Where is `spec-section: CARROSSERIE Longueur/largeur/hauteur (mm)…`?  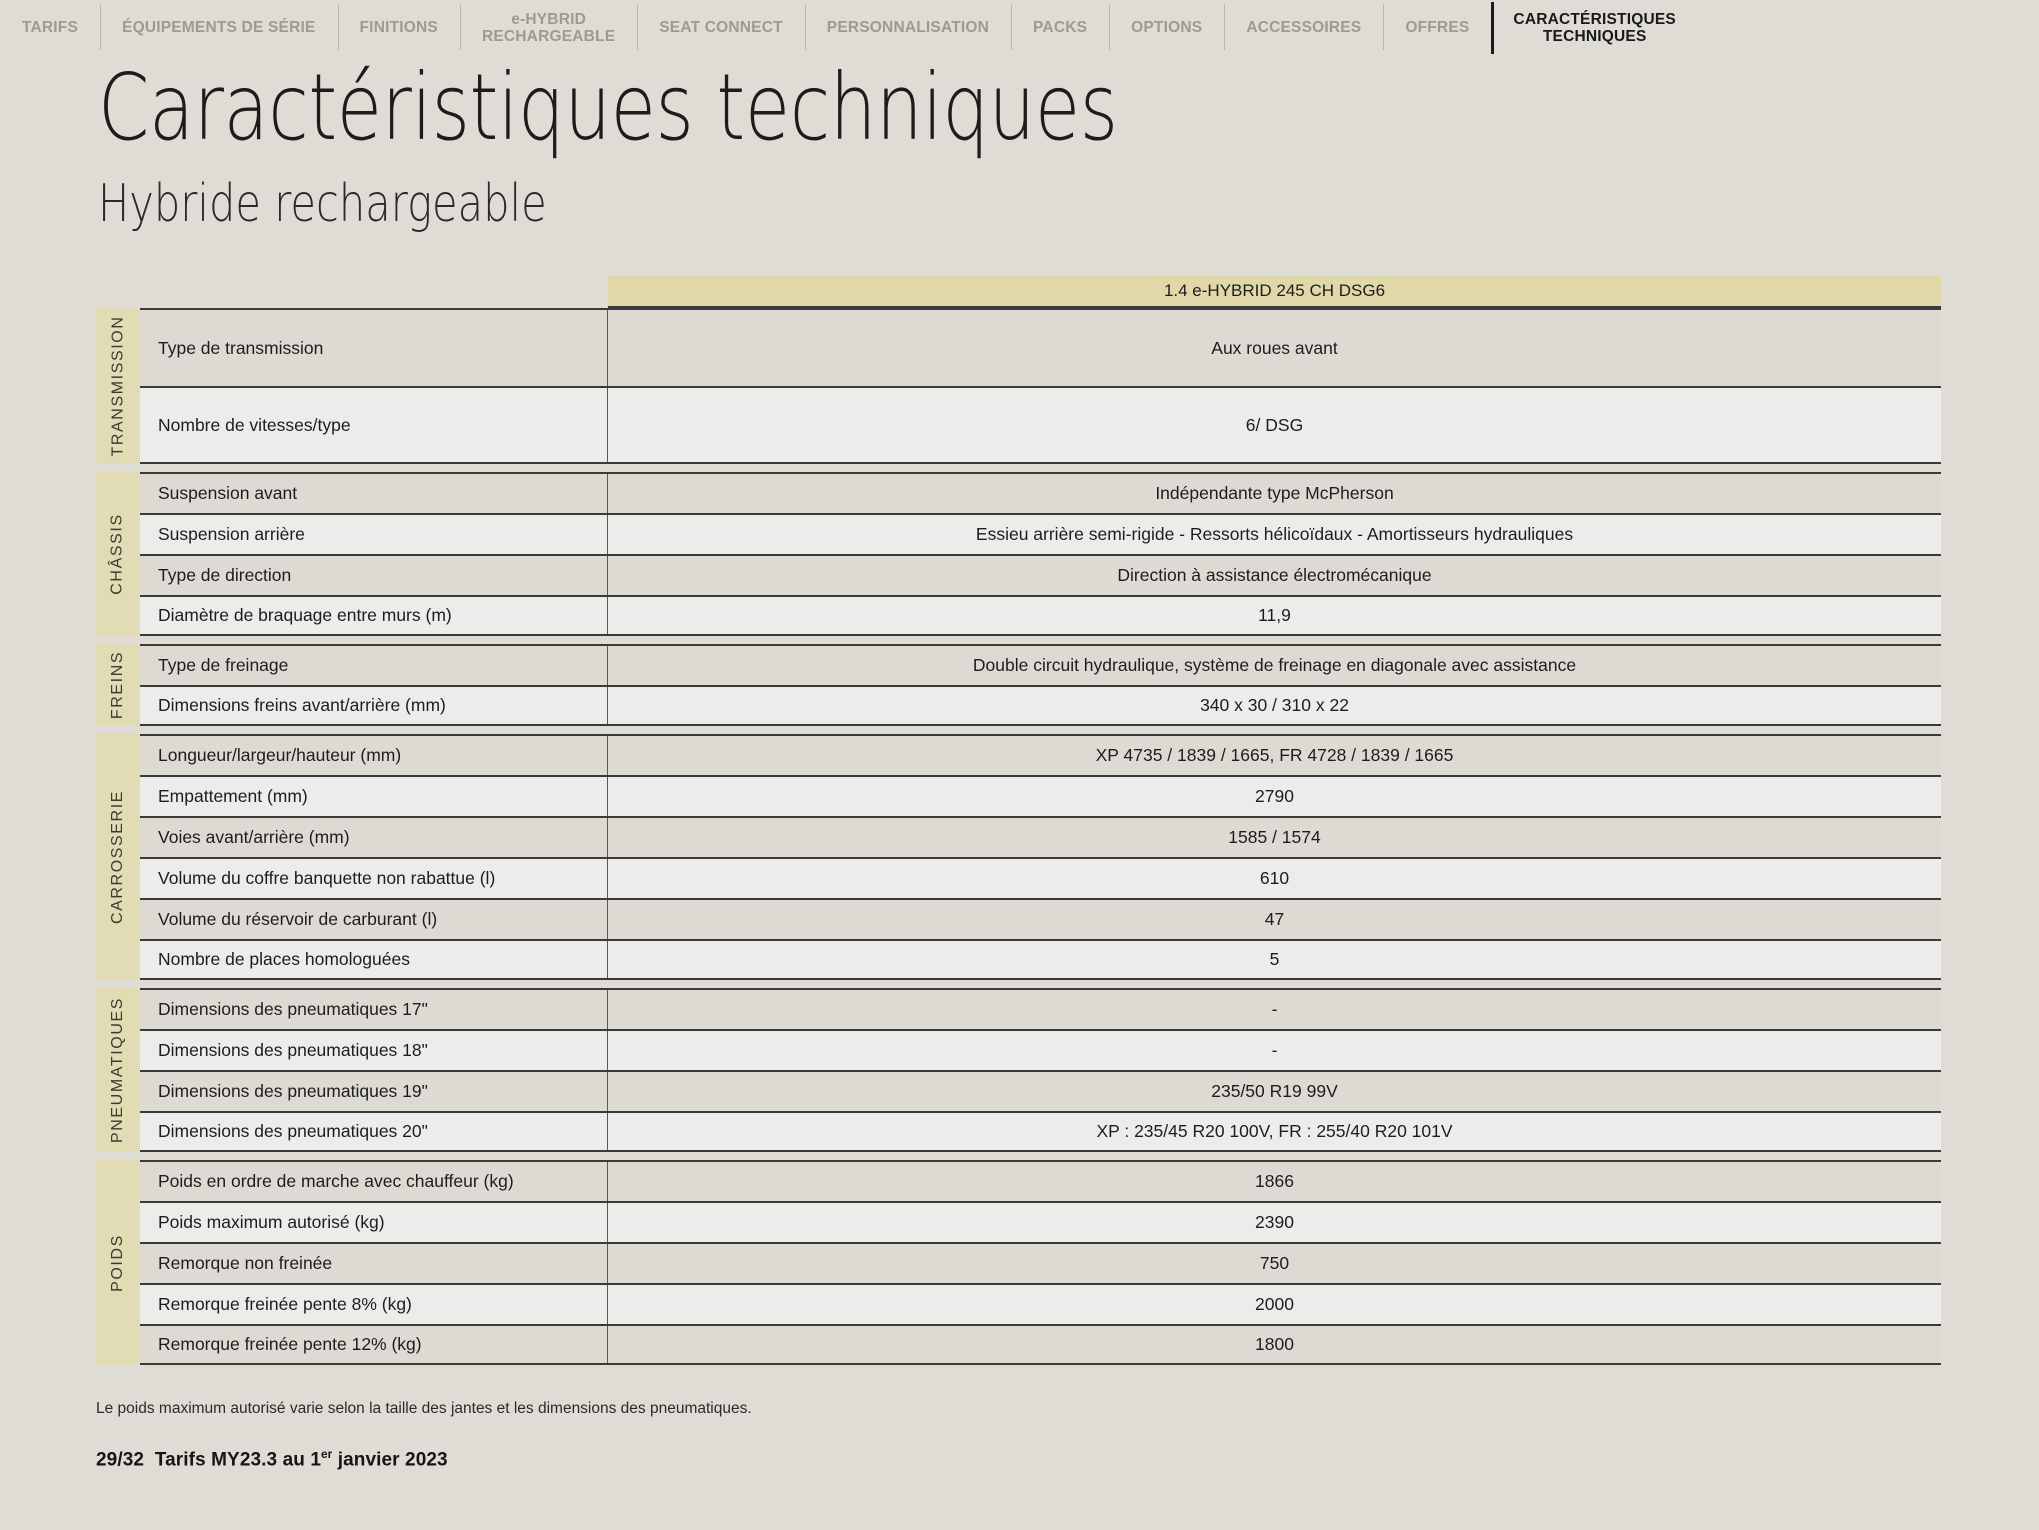
spec-section: CARROSSERIE Longueur/largeur/hauteur (mm)… is located at coordinates (1018, 857).